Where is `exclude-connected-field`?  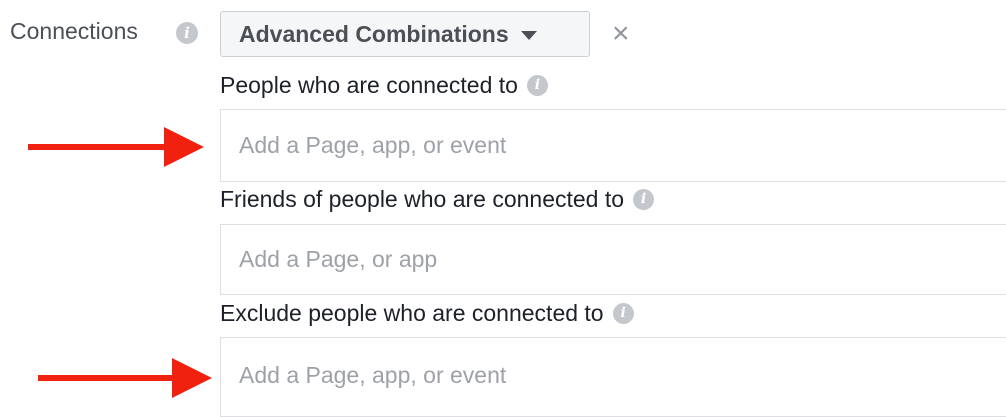 exclude-connected-field is located at coordinates (613, 377).